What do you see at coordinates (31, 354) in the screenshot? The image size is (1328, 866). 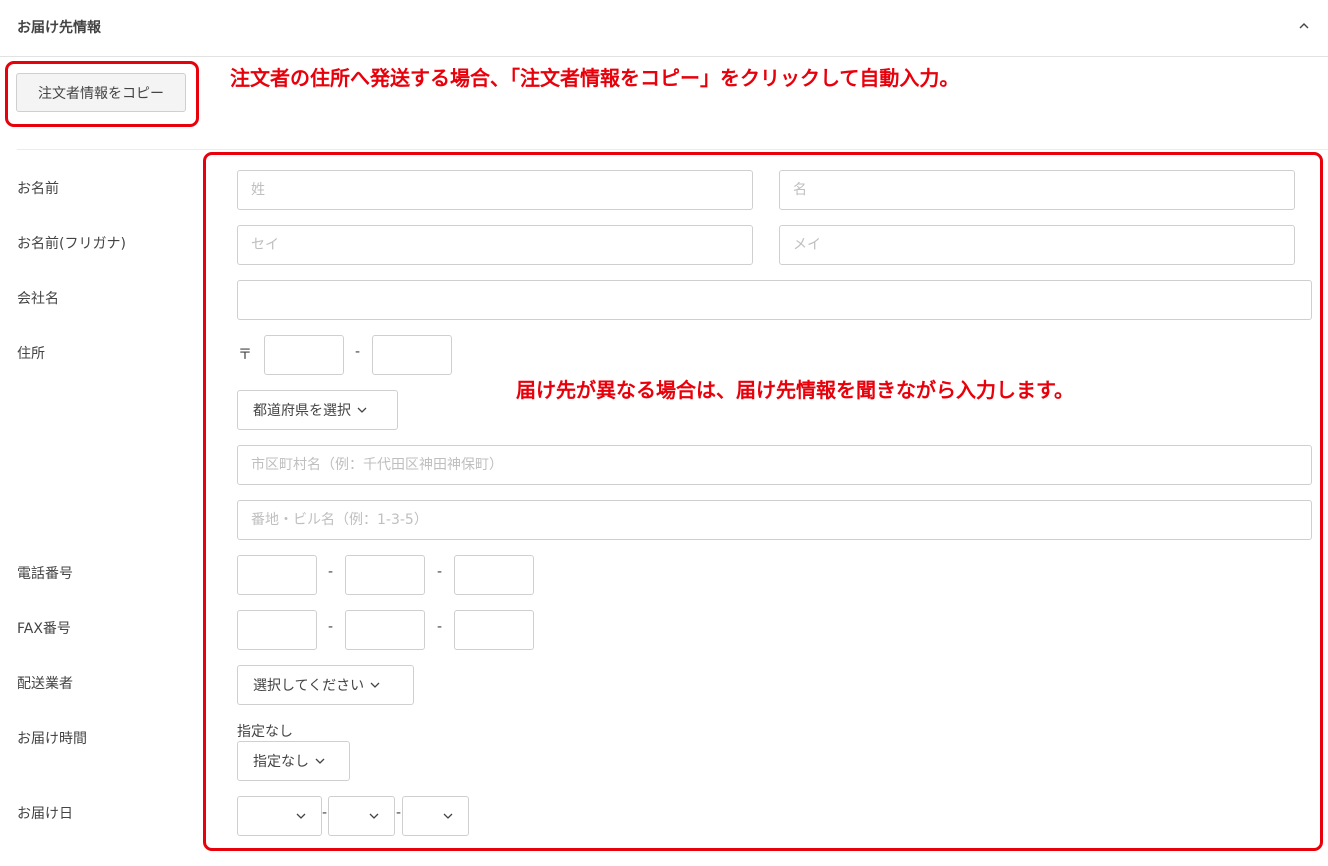 I see `label-address: 住所` at bounding box center [31, 354].